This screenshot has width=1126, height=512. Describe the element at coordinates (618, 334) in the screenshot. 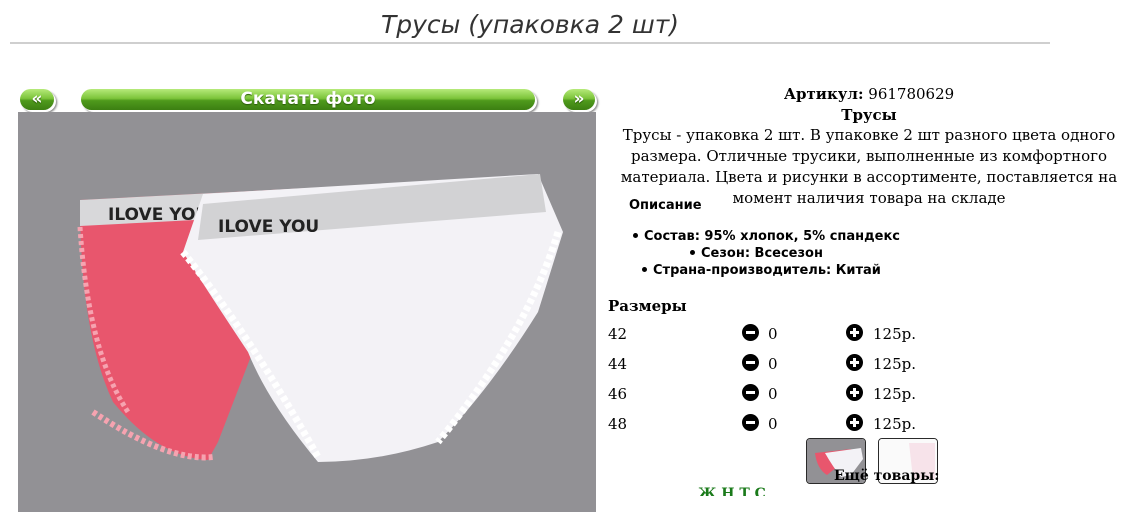

I see `size-value: 42` at that location.